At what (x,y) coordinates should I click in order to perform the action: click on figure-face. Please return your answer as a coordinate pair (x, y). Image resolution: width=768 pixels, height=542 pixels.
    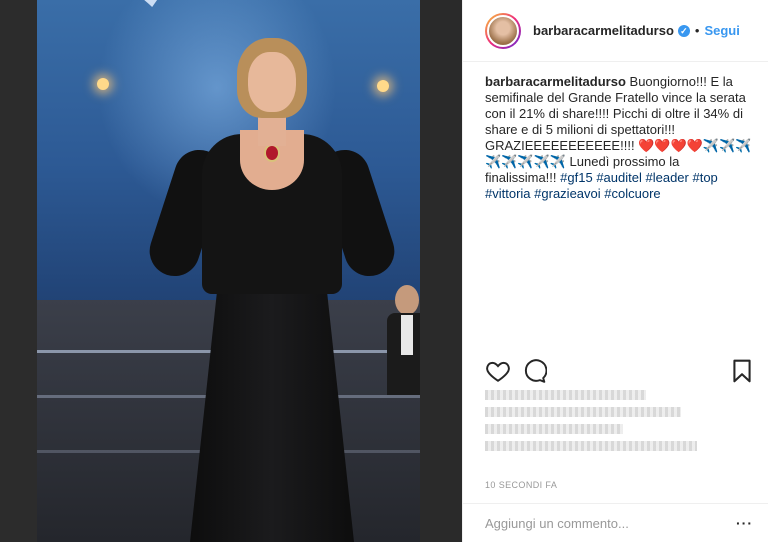
    Looking at the image, I should click on (272, 82).